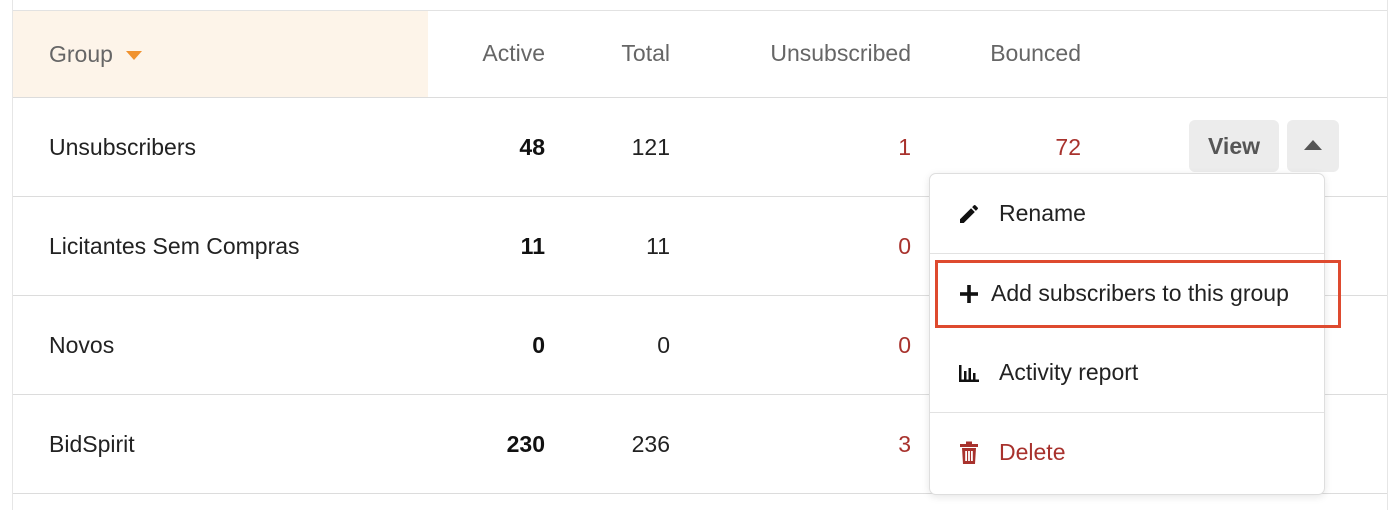 The width and height of the screenshot is (1388, 510). What do you see at coordinates (81, 53) in the screenshot?
I see `column-header-group-label: Group` at bounding box center [81, 53].